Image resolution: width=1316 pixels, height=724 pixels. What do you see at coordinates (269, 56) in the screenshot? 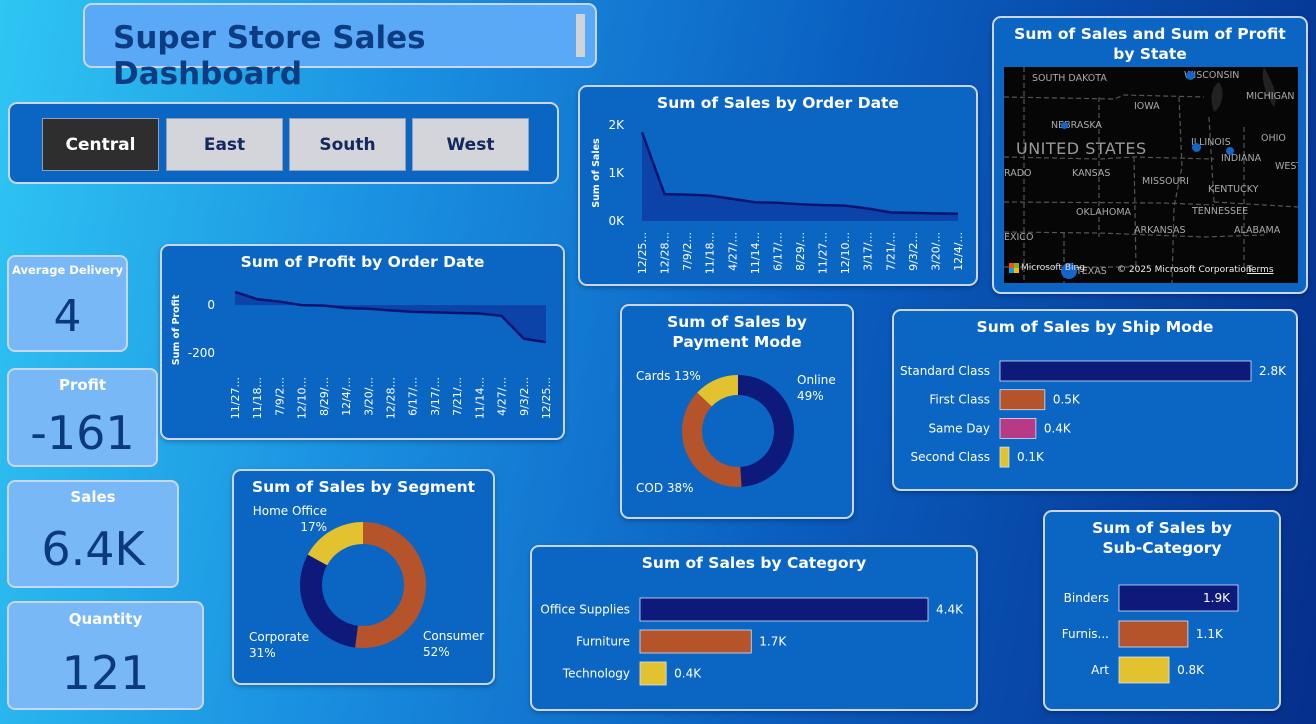
I see `page-title: Super Store Sales Dashboard` at bounding box center [269, 56].